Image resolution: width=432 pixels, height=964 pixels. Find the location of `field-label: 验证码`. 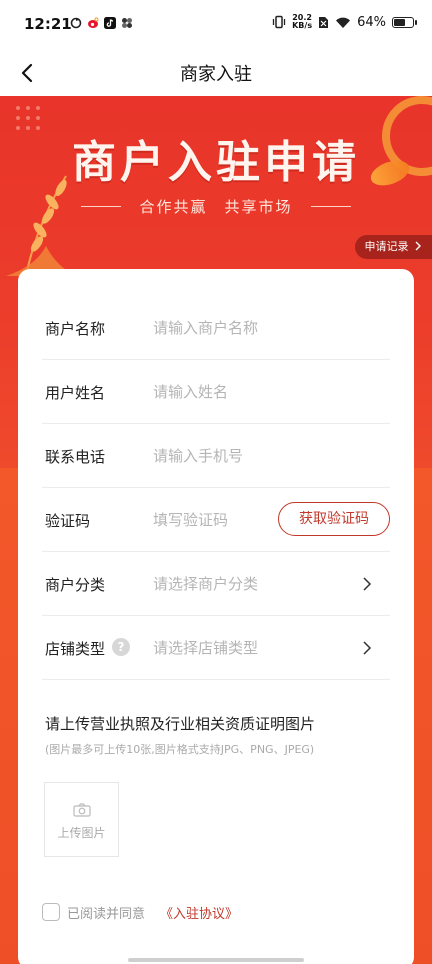

field-label: 验证码 is located at coordinates (68, 521).